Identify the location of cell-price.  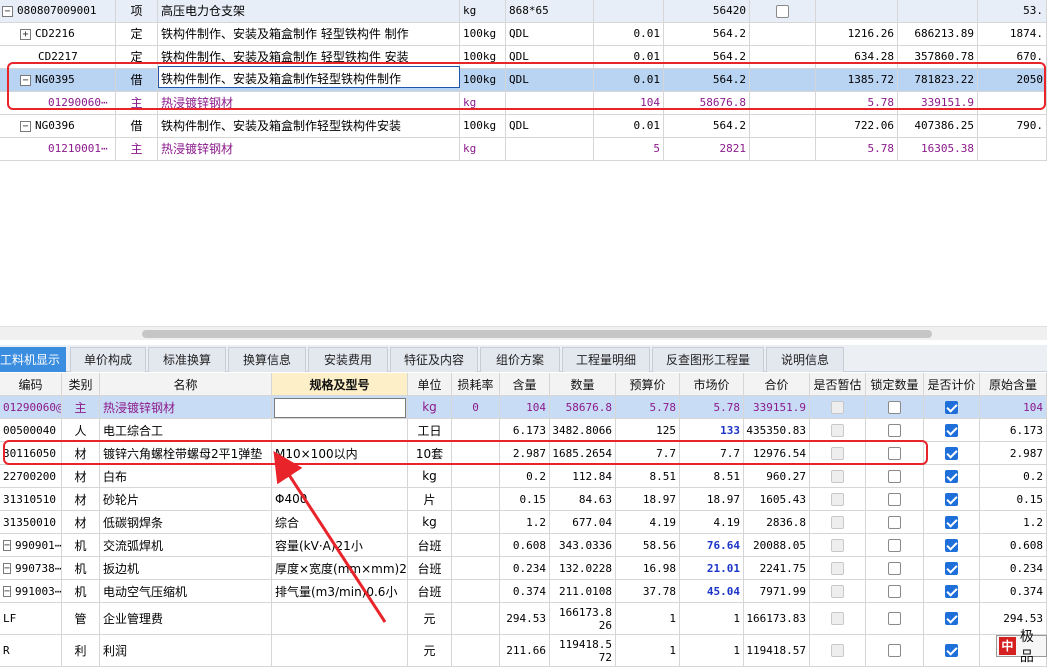
(952, 545).